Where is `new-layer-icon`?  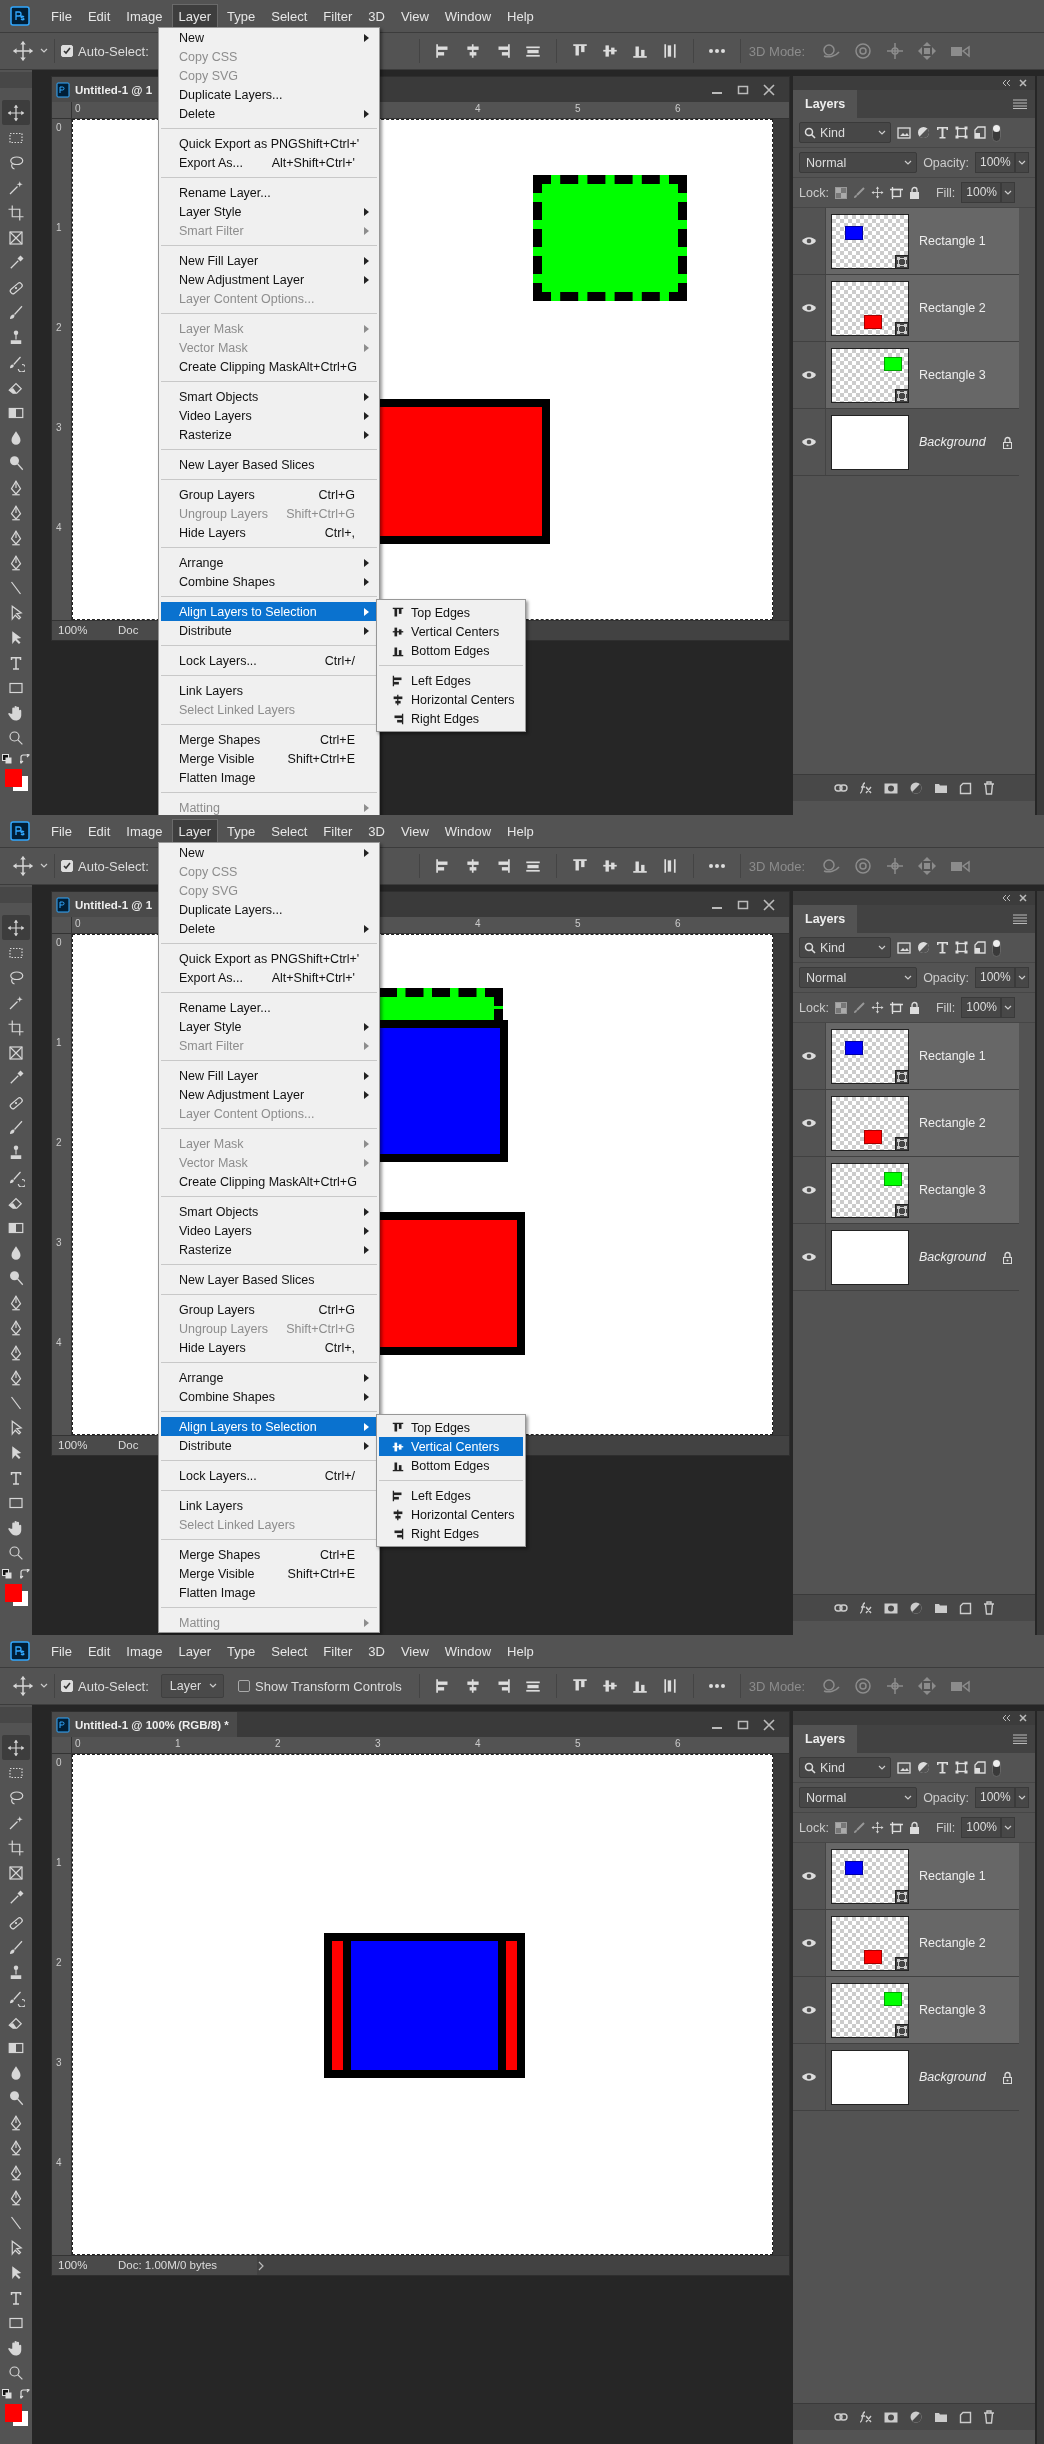
new-layer-icon is located at coordinates (965, 1608).